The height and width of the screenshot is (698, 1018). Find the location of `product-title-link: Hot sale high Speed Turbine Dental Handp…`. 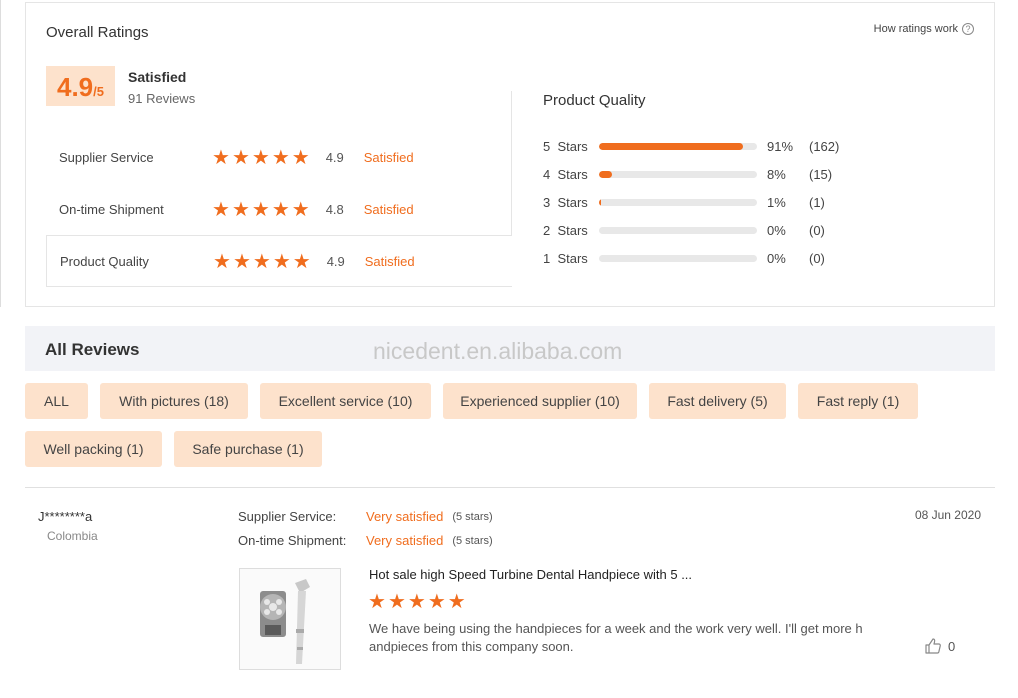

product-title-link: Hot sale high Speed Turbine Dental Handp… is located at coordinates (530, 574).